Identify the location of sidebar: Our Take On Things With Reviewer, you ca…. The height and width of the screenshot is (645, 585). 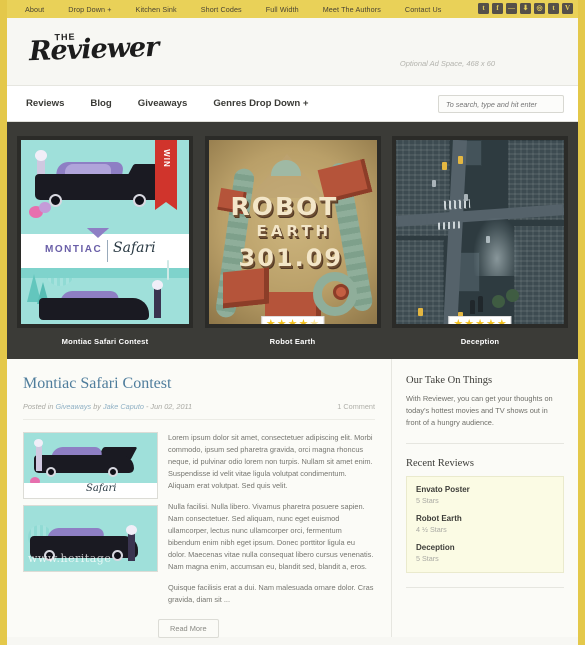
(485, 498).